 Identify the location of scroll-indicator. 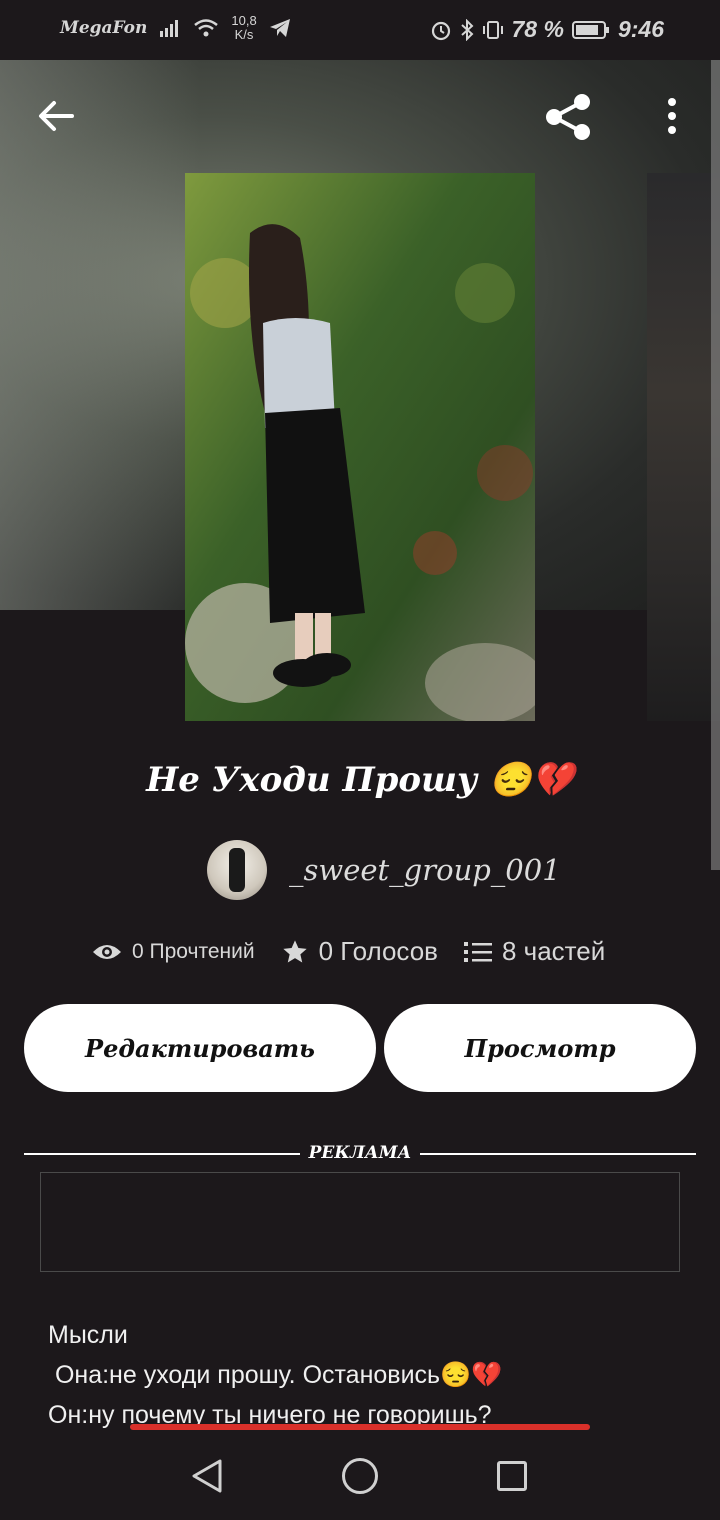
(715, 465).